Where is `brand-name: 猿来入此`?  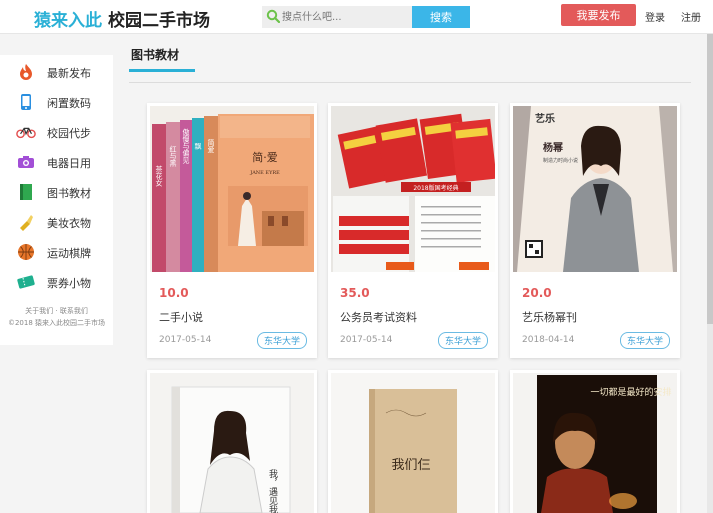
brand-name: 猿来入此 is located at coordinates (68, 21).